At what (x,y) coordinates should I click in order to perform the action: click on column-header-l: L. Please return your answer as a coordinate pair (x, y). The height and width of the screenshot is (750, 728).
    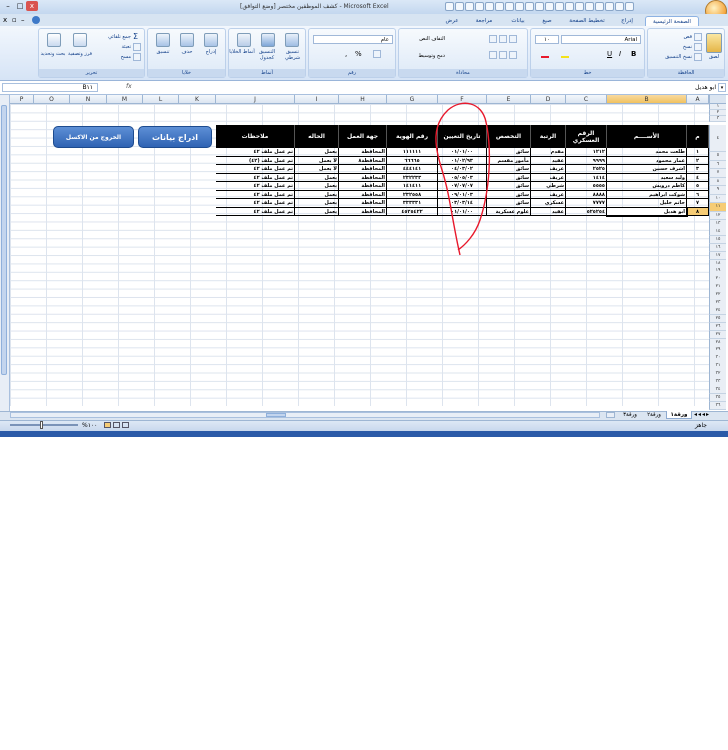
    Looking at the image, I should click on (161, 99).